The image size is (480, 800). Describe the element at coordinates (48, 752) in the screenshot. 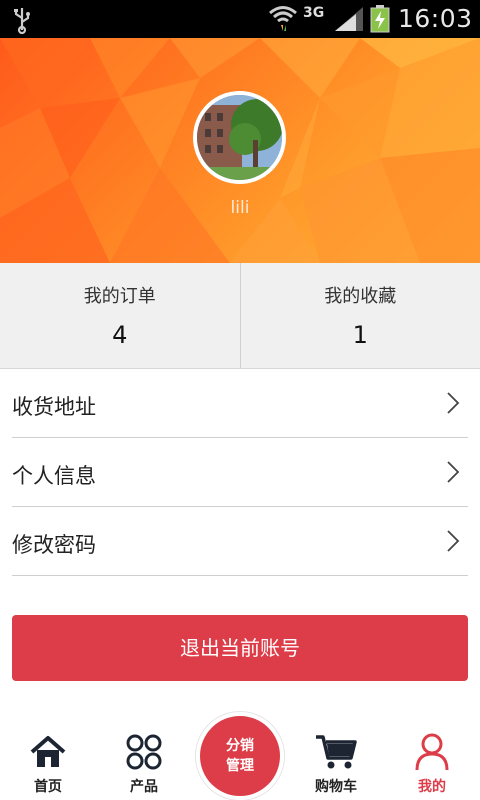

I see `home-icon` at that location.